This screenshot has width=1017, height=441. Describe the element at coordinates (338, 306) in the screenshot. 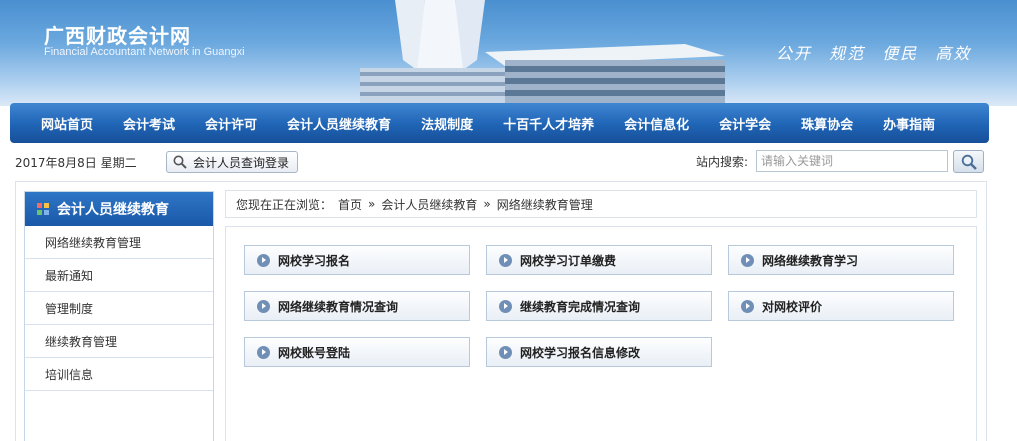

I see `link-label: 网络继续教育情况查询` at that location.